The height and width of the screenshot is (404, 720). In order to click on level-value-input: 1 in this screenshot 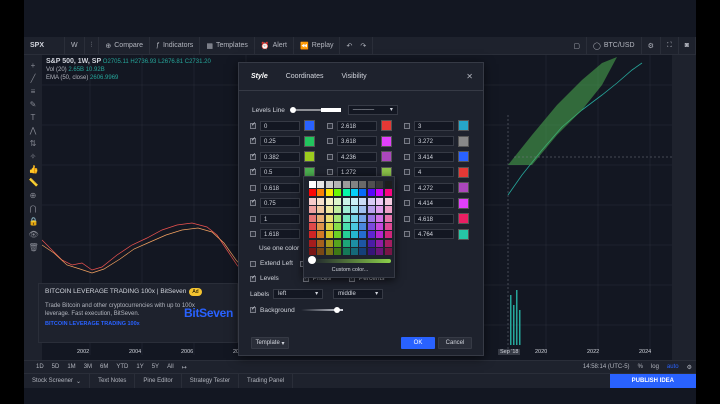, I will do `click(280, 218)`.